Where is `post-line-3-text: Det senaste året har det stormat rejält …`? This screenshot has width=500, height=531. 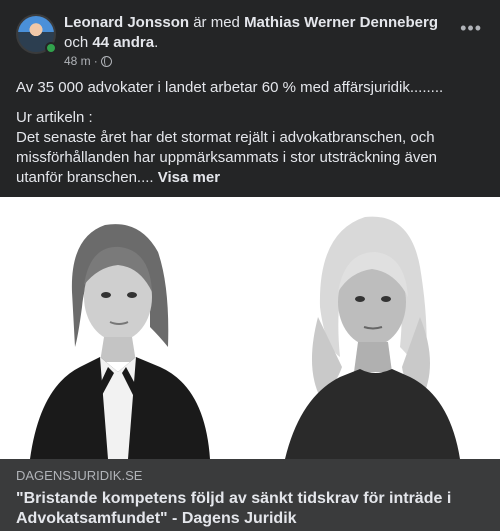 post-line-3-text: Det senaste året har det stormat rejält … is located at coordinates (227, 157).